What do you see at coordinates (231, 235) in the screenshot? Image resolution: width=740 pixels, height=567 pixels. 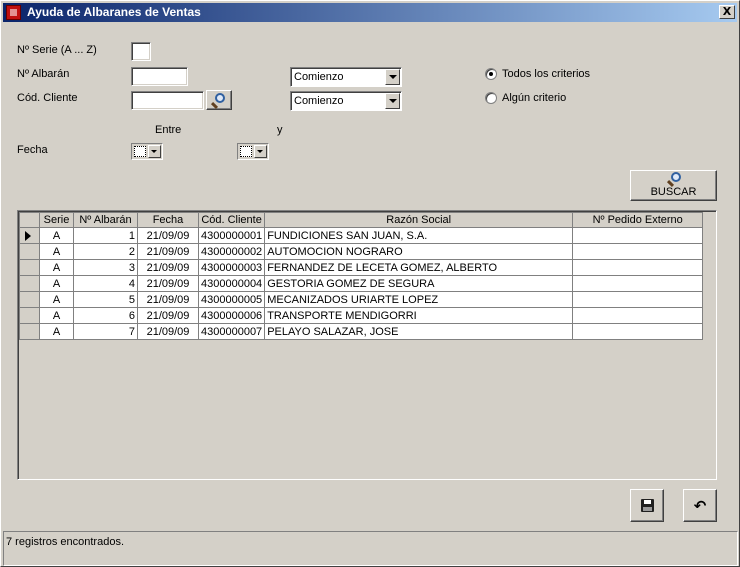 I see `cell-cliente: 4300000001` at bounding box center [231, 235].